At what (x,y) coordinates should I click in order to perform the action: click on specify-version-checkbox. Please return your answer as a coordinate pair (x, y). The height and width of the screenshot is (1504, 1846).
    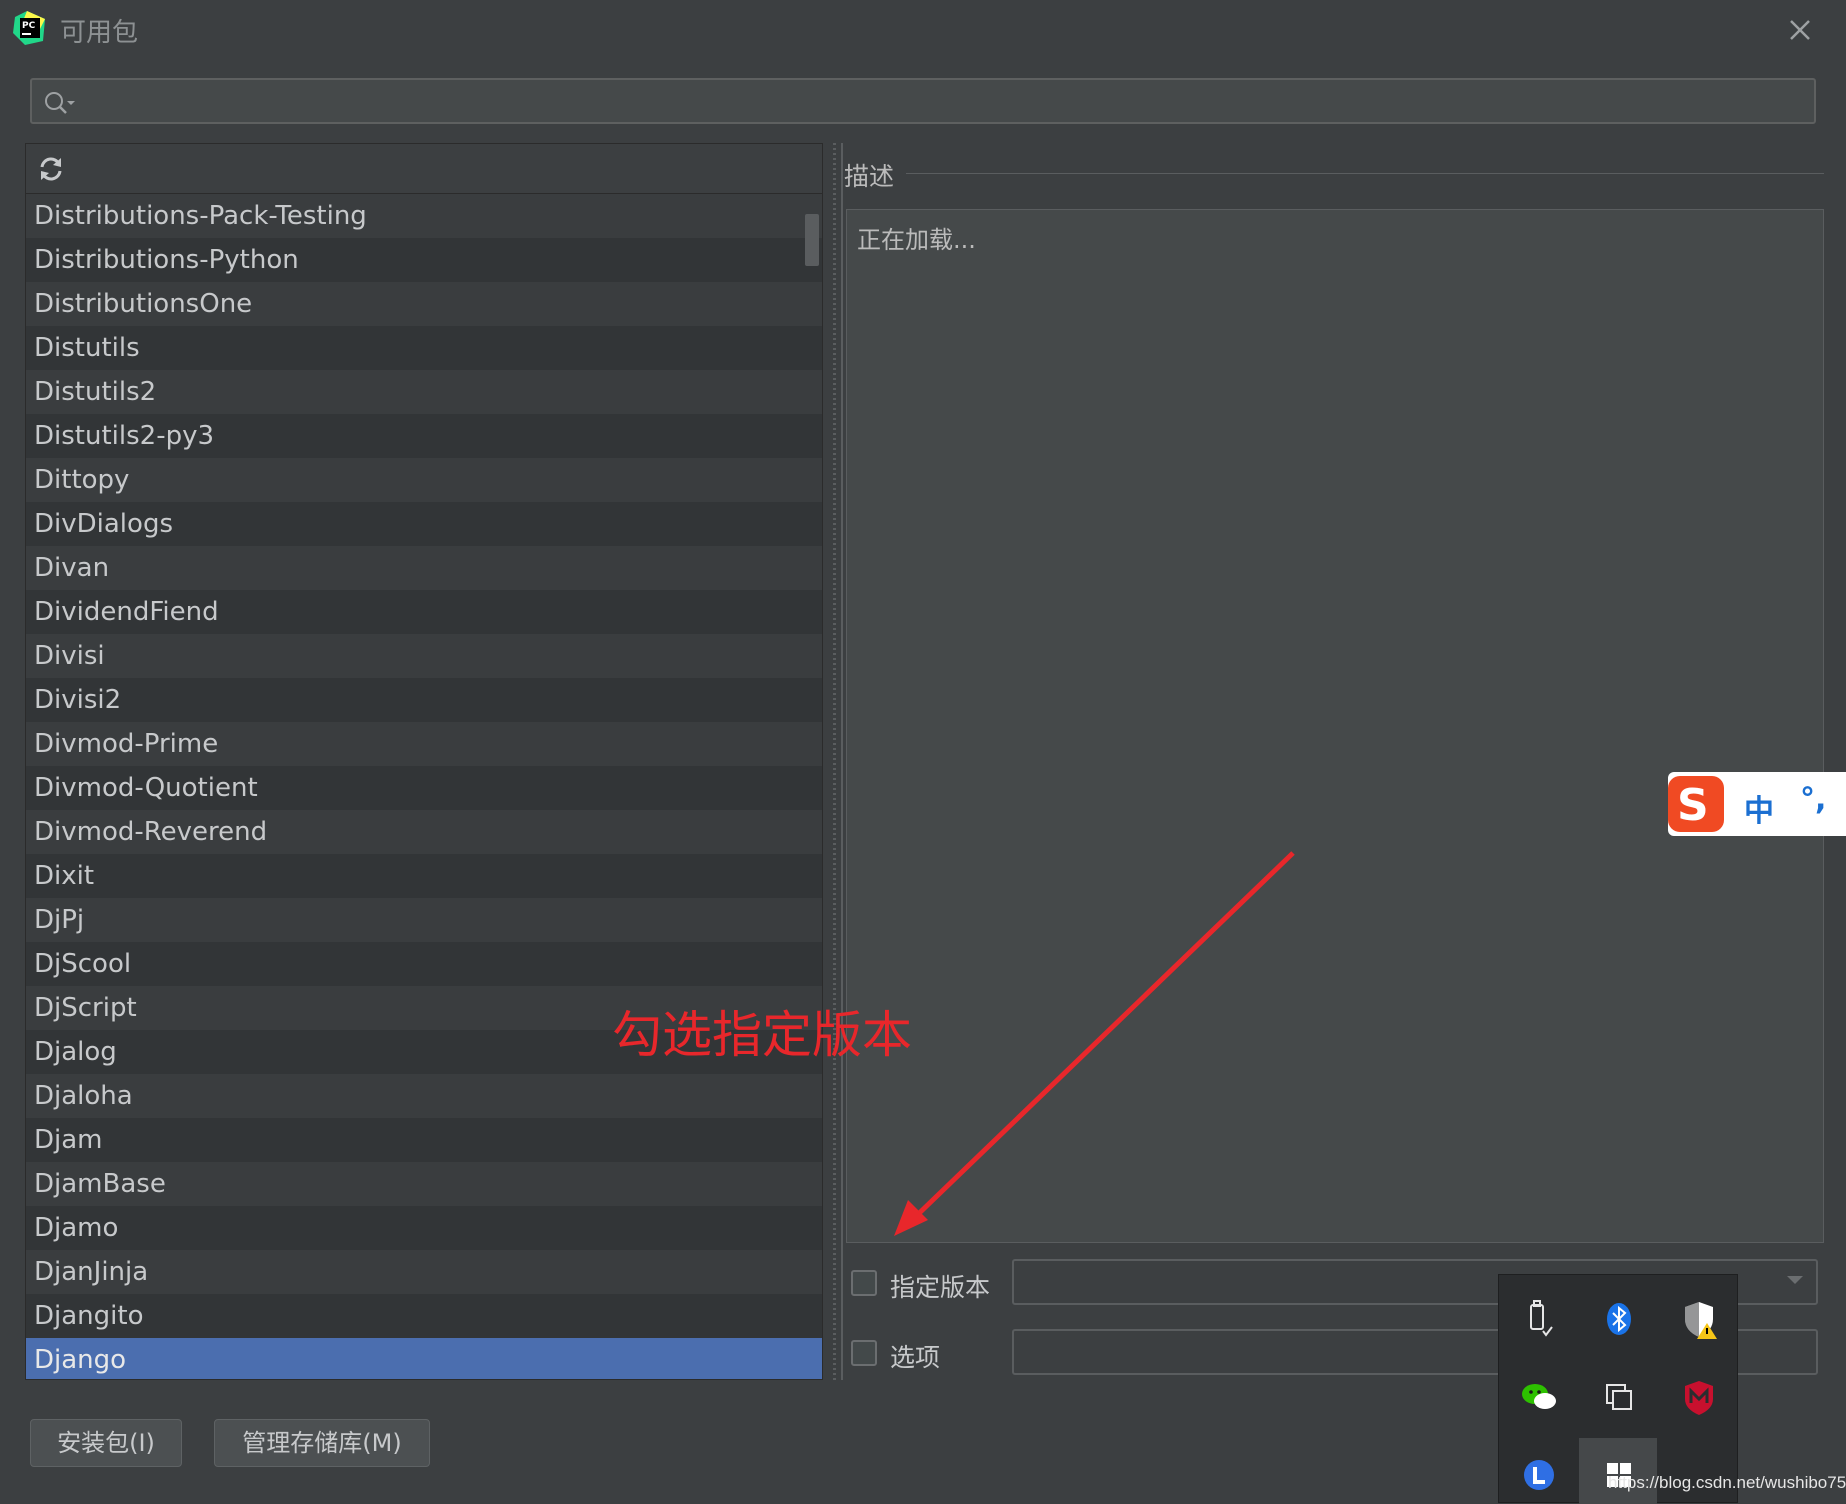
    Looking at the image, I should click on (864, 1283).